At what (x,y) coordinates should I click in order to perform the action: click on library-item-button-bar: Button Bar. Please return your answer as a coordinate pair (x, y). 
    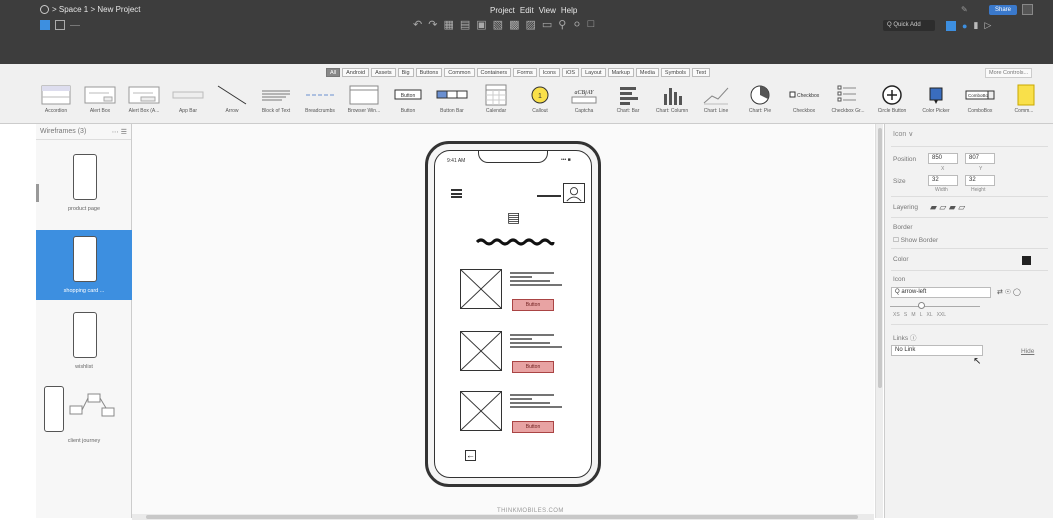
    Looking at the image, I should click on (452, 101).